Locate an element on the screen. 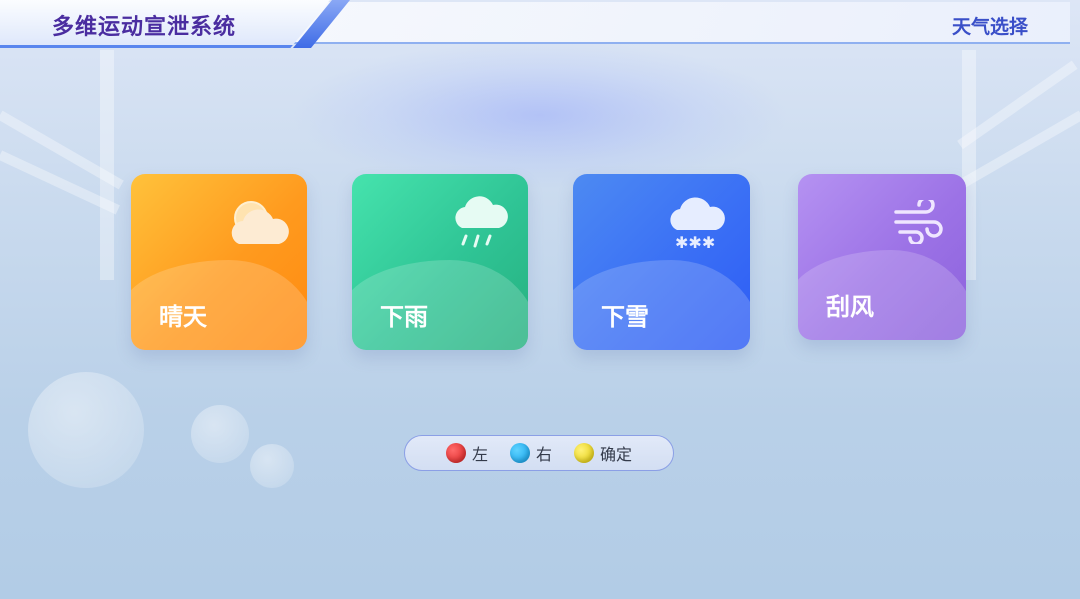 This screenshot has width=1080, height=599. hint-left-label: 左 is located at coordinates (479, 454).